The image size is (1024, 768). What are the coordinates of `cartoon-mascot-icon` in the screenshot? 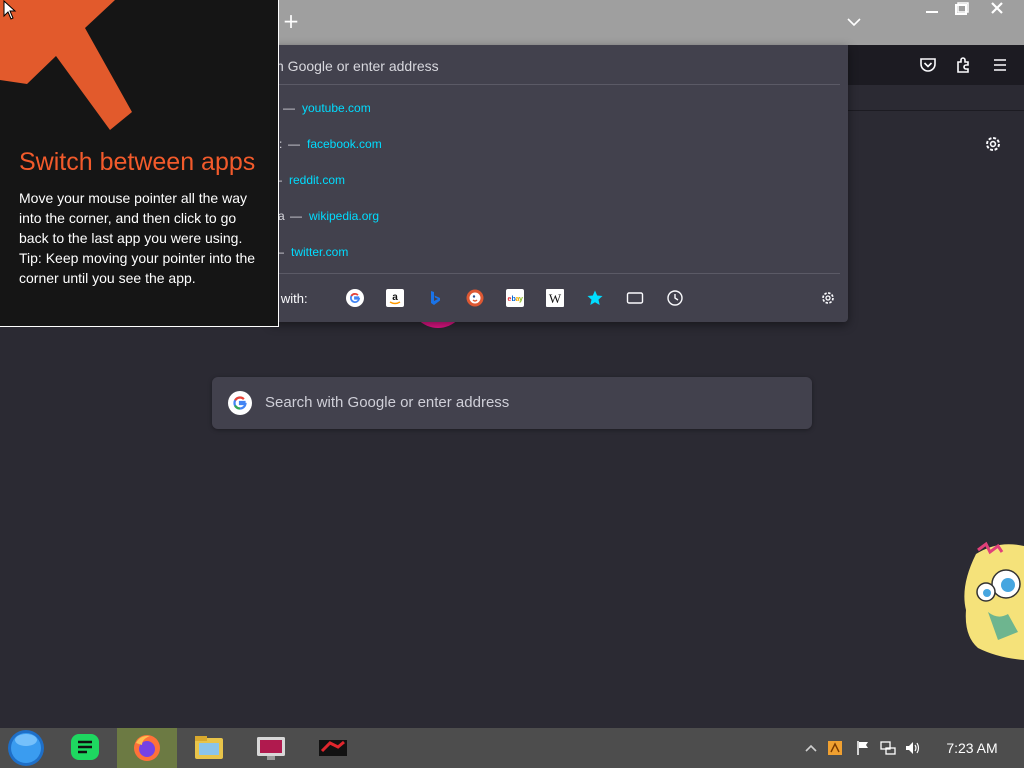 It's located at (994, 600).